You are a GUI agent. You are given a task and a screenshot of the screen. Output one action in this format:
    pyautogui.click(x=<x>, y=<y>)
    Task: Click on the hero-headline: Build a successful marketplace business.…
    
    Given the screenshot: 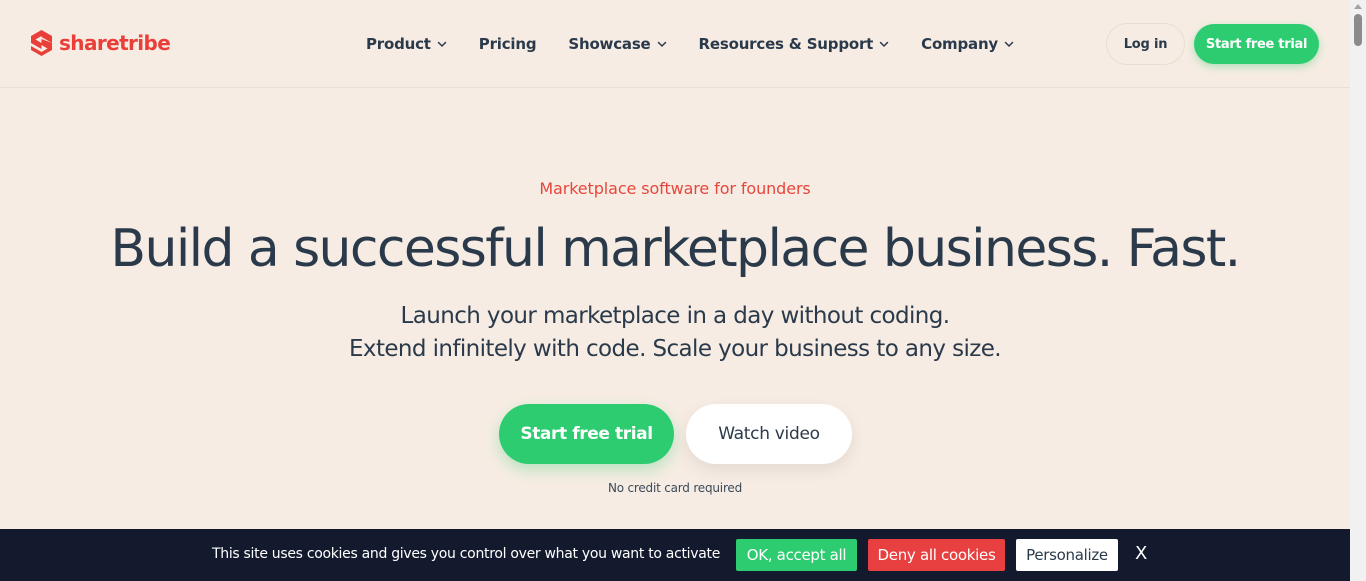 What is the action you would take?
    pyautogui.click(x=675, y=249)
    